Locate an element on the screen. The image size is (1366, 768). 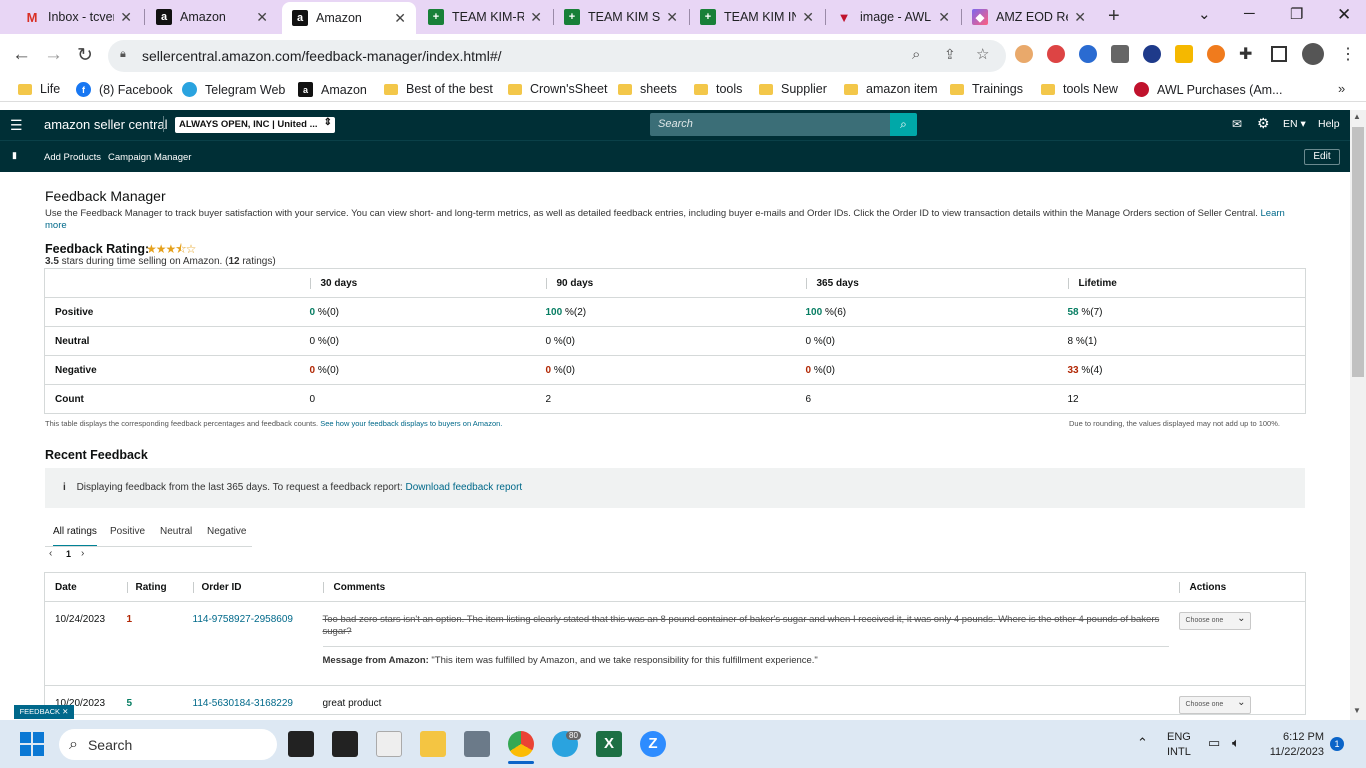
bookmark-star-icon: ☆ is located at coordinates (982, 54).